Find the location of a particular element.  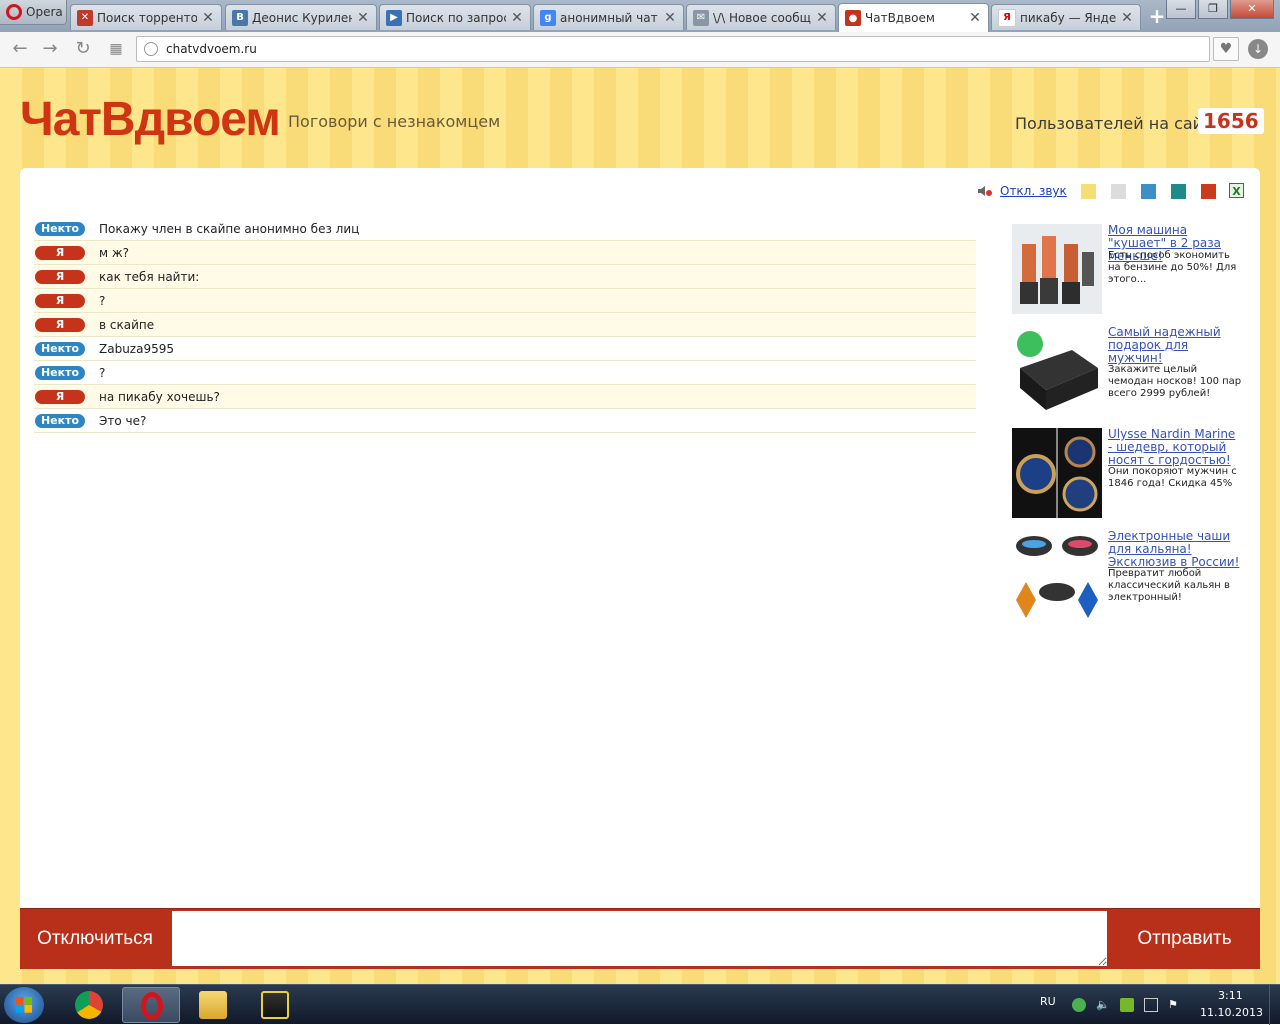

chat-message: Некто? is located at coordinates (505, 373).